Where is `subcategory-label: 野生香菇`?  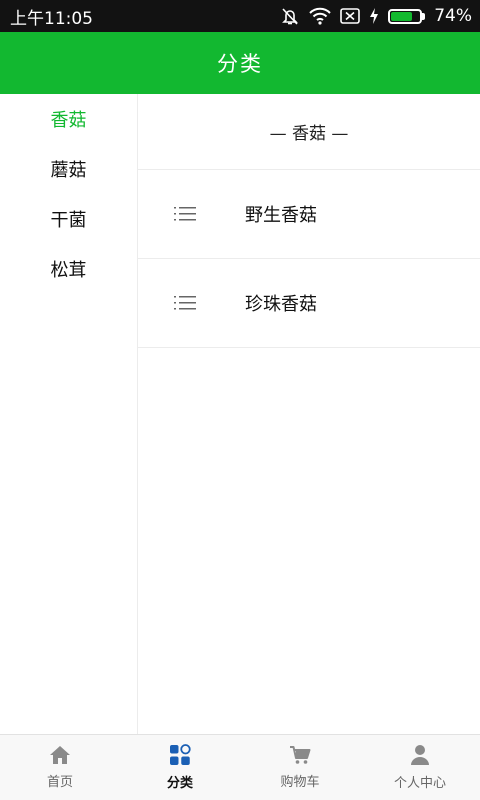 subcategory-label: 野生香菇 is located at coordinates (281, 215).